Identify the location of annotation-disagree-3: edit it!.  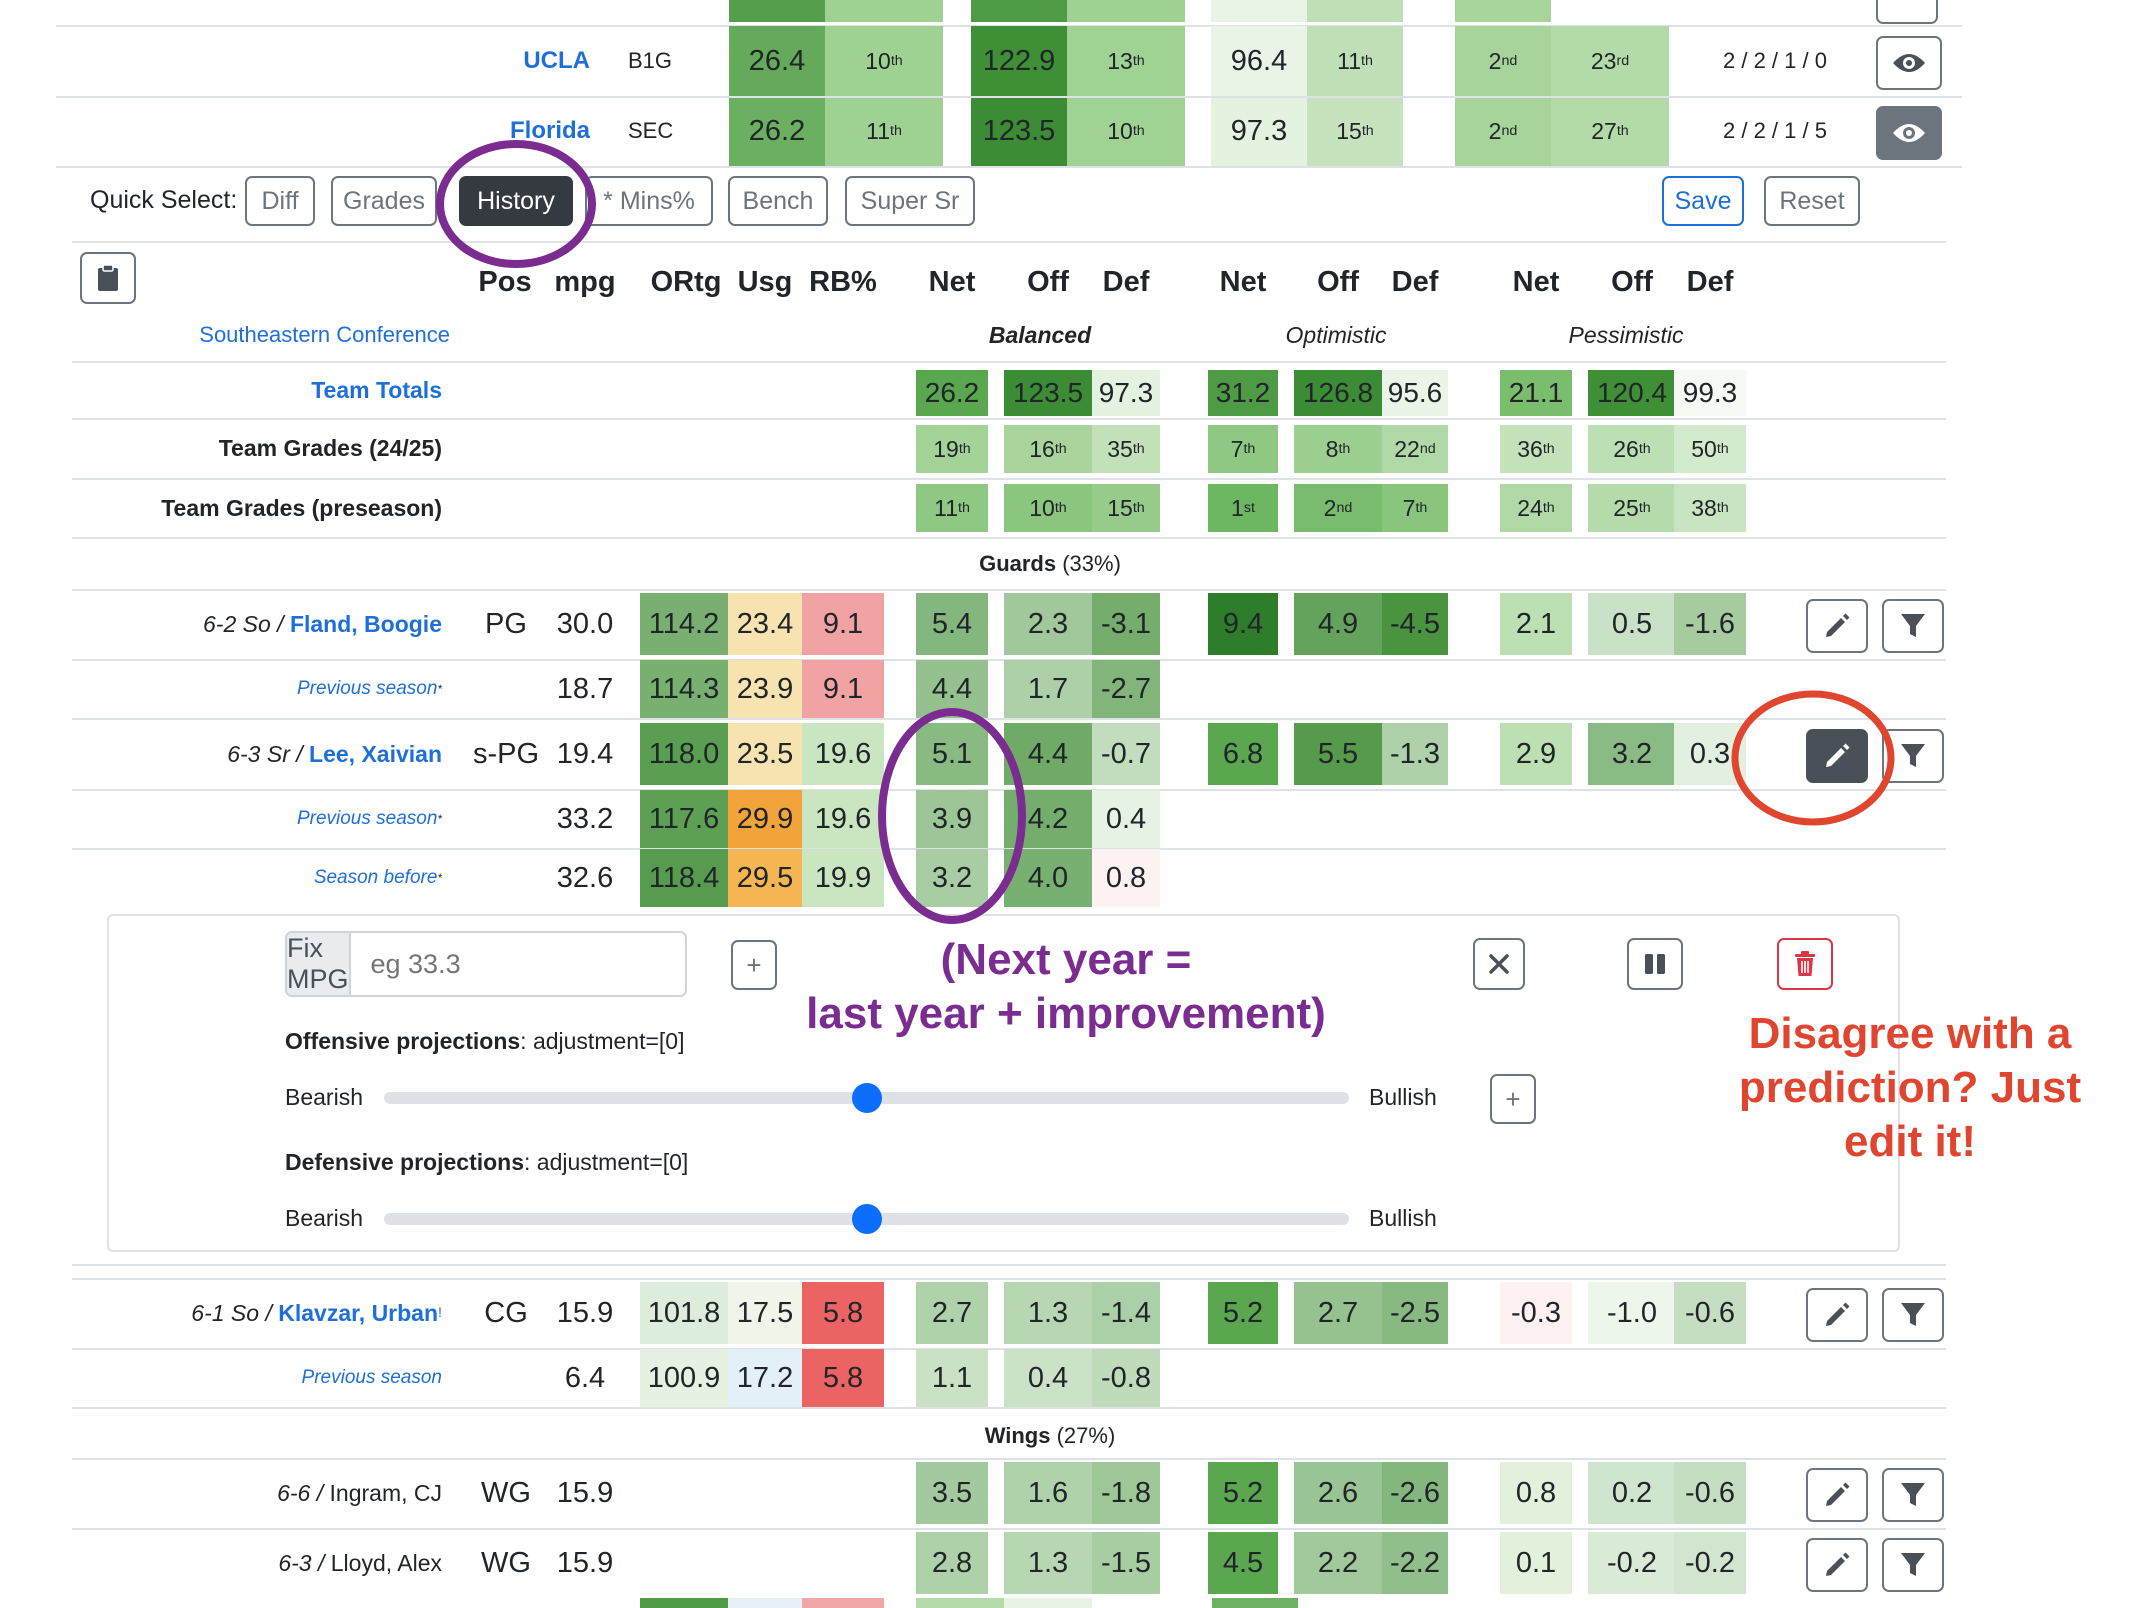
(1910, 1141).